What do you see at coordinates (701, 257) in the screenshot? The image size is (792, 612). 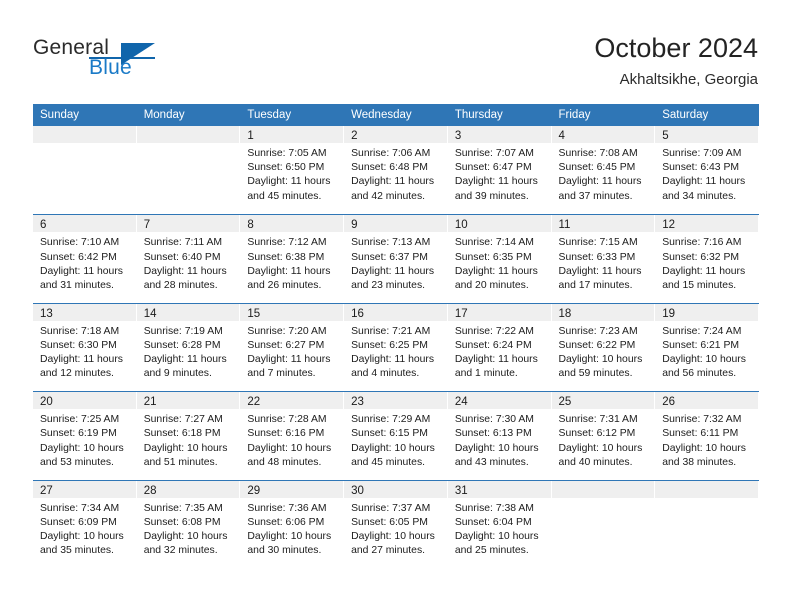 I see `sunset-time: Sunset: 6:32 PM` at bounding box center [701, 257].